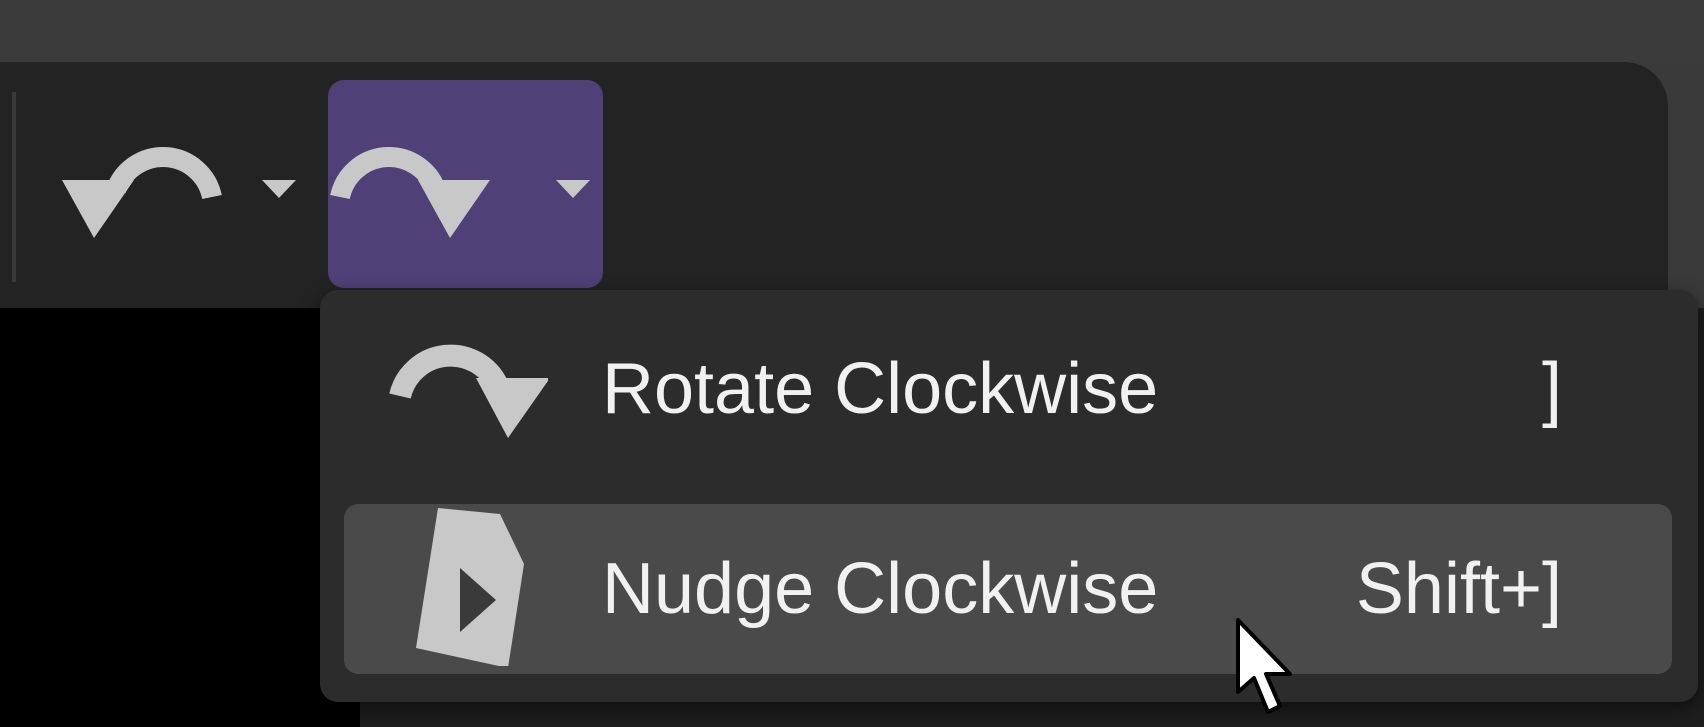 The width and height of the screenshot is (1704, 727). What do you see at coordinates (852, 32) in the screenshot?
I see `window-top-strip` at bounding box center [852, 32].